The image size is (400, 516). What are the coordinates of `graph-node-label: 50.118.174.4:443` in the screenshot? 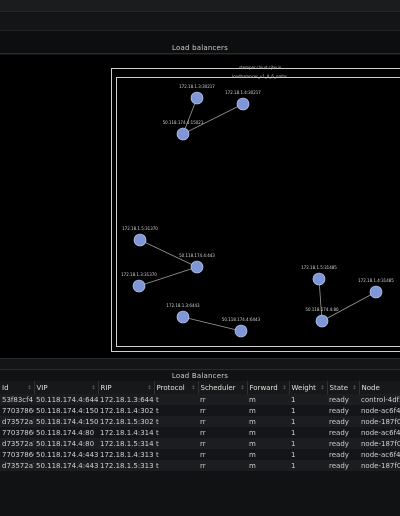 It's located at (197, 255).